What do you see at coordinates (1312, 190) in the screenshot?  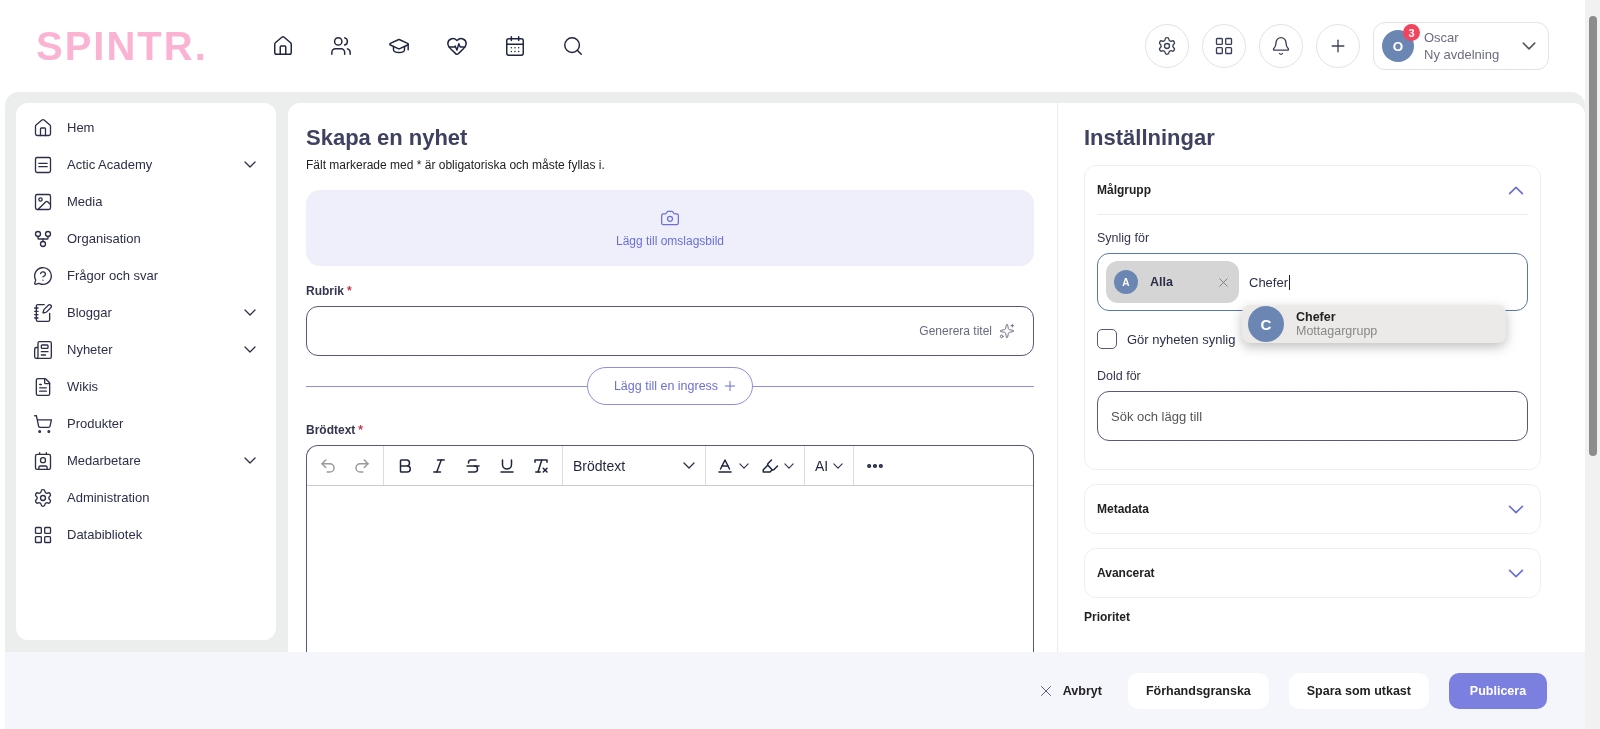 I see `section-header: Målgrupp` at bounding box center [1312, 190].